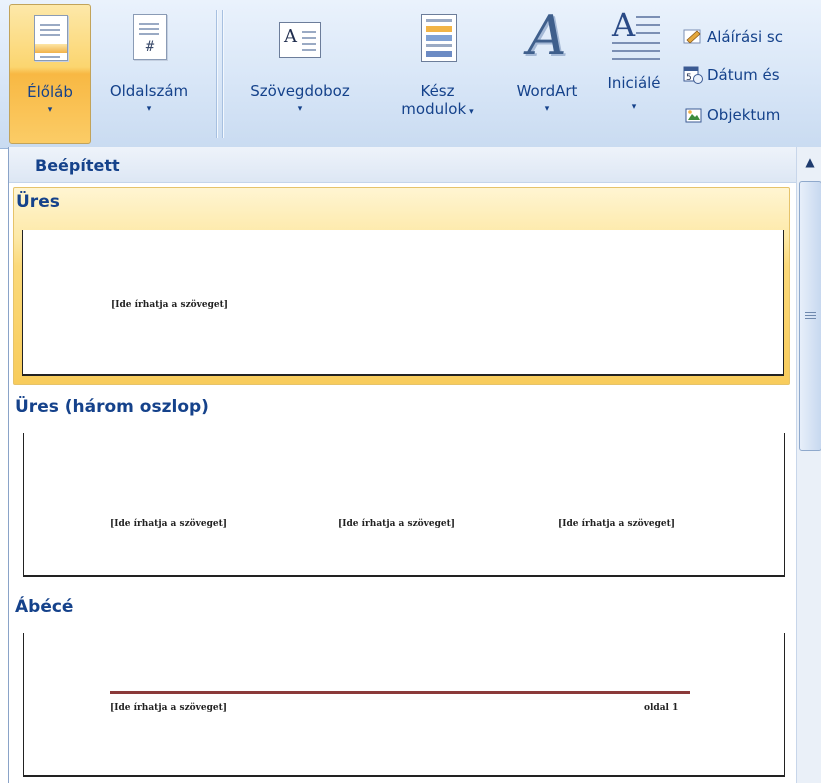 The image size is (821, 783). Describe the element at coordinates (300, 73) in the screenshot. I see `textbox-button: A Szövegdoboz ▾` at that location.